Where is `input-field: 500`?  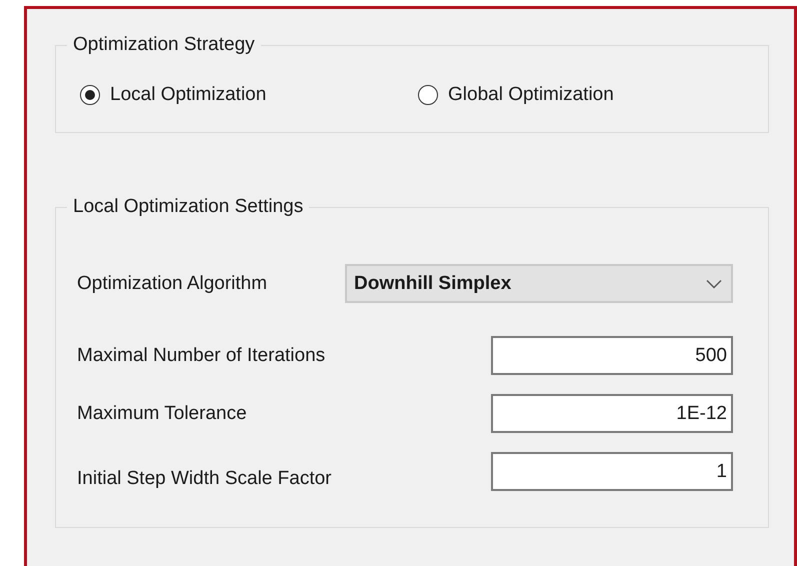
input-field: 500 is located at coordinates (612, 355).